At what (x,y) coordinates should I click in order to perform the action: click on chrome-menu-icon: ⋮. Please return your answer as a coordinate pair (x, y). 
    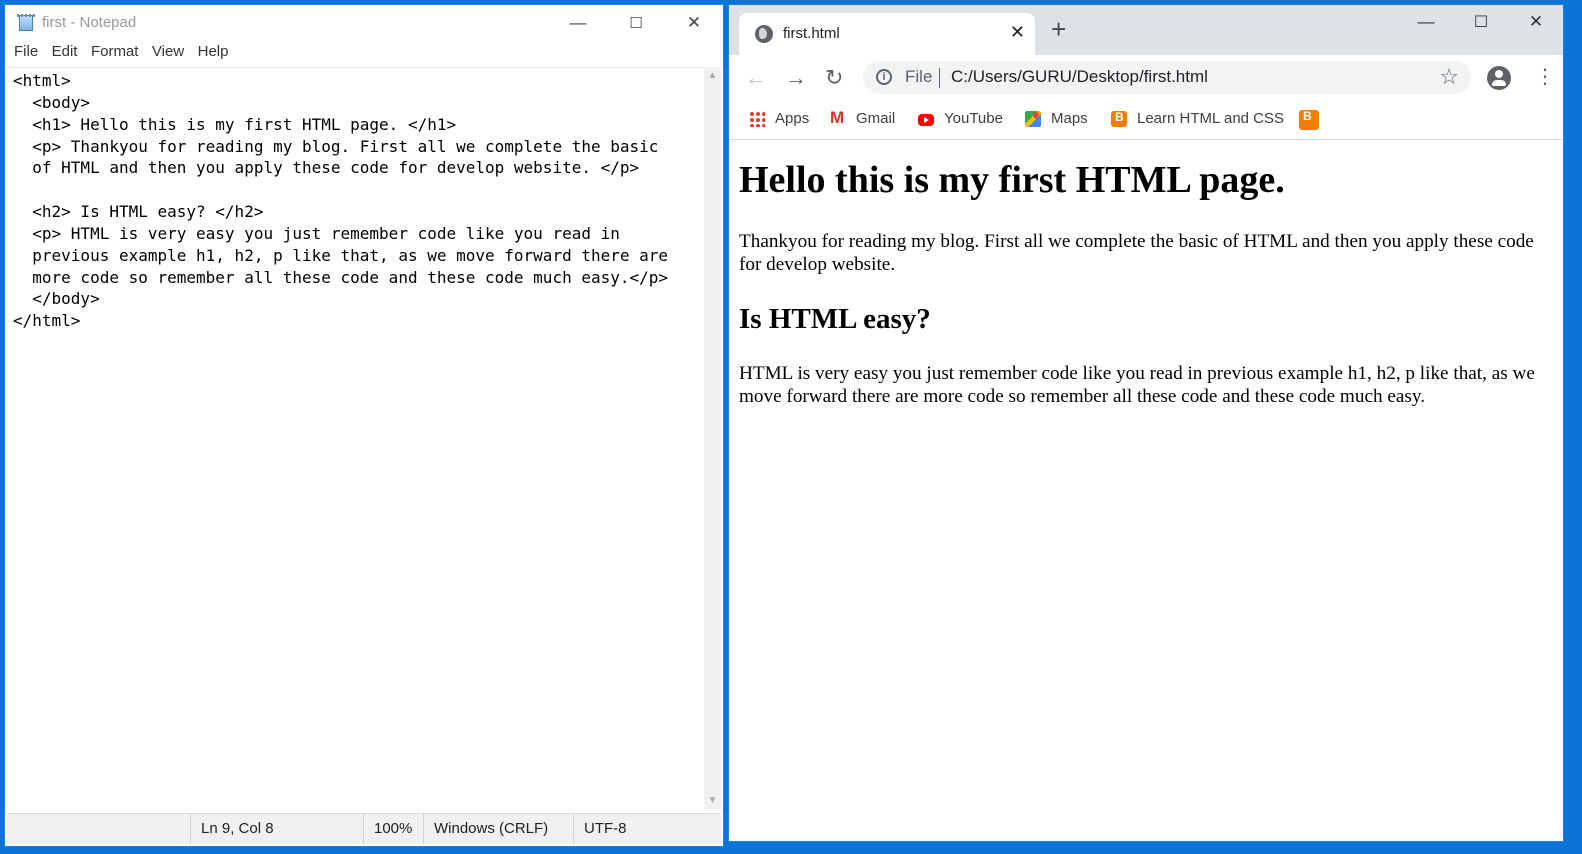
    Looking at the image, I should click on (1545, 77).